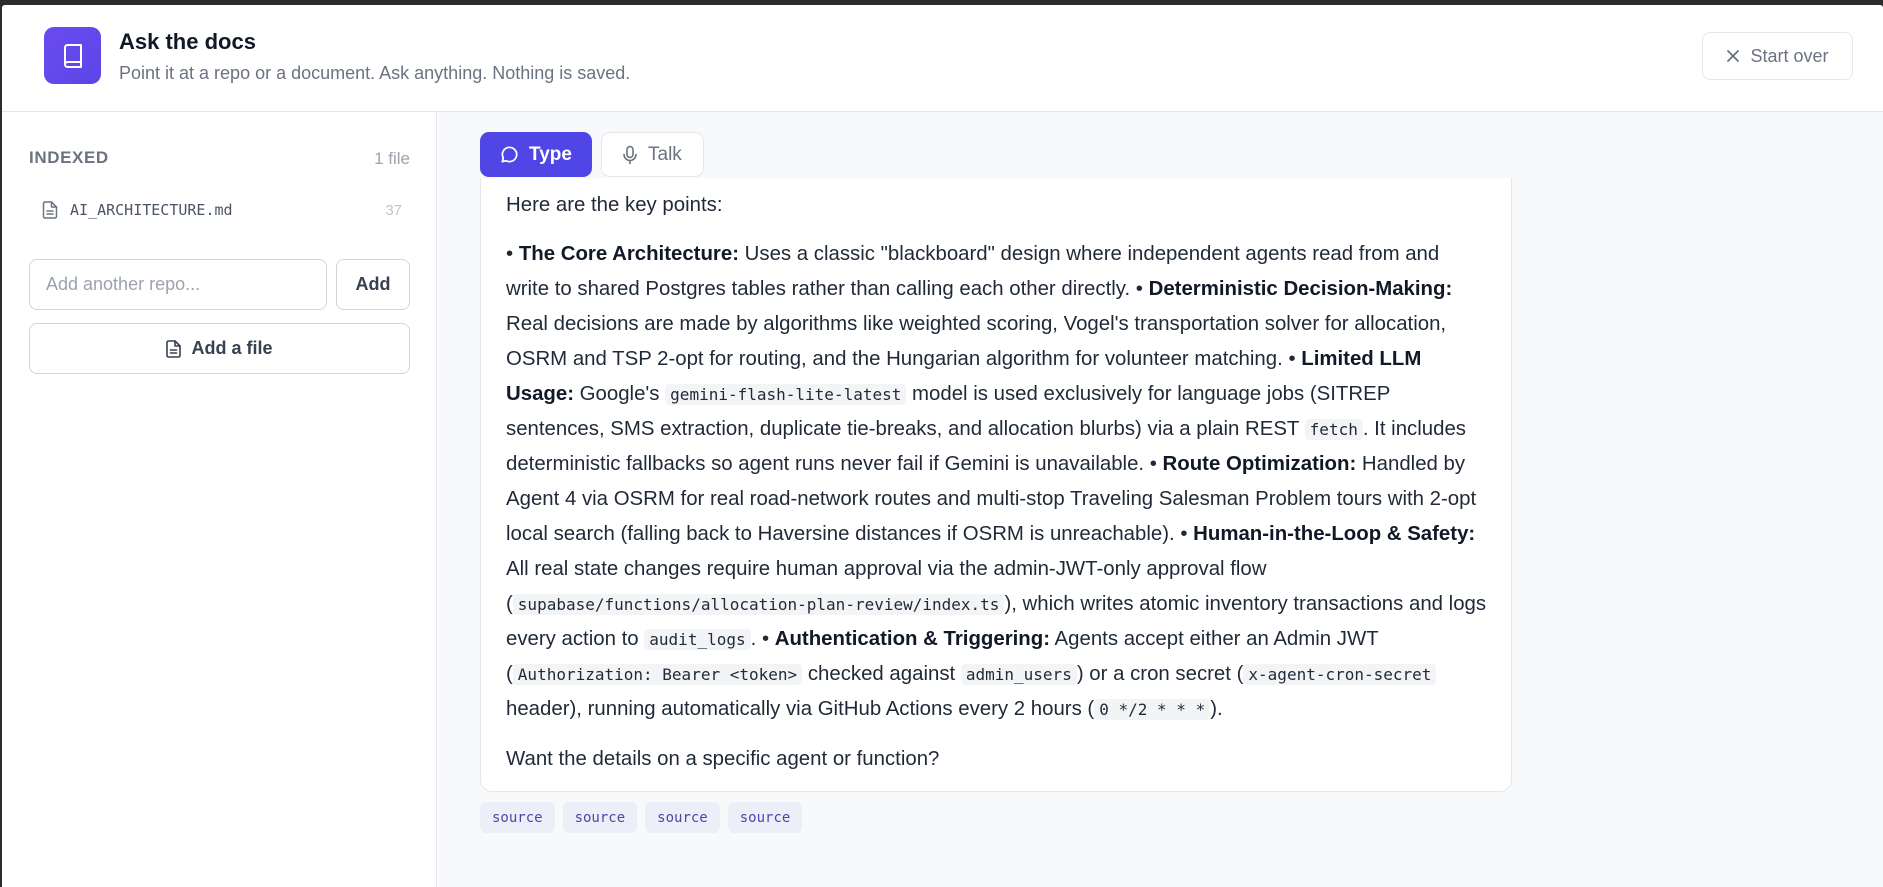 This screenshot has height=887, width=1883. What do you see at coordinates (620, 394) in the screenshot?
I see `point-text: Google's` at bounding box center [620, 394].